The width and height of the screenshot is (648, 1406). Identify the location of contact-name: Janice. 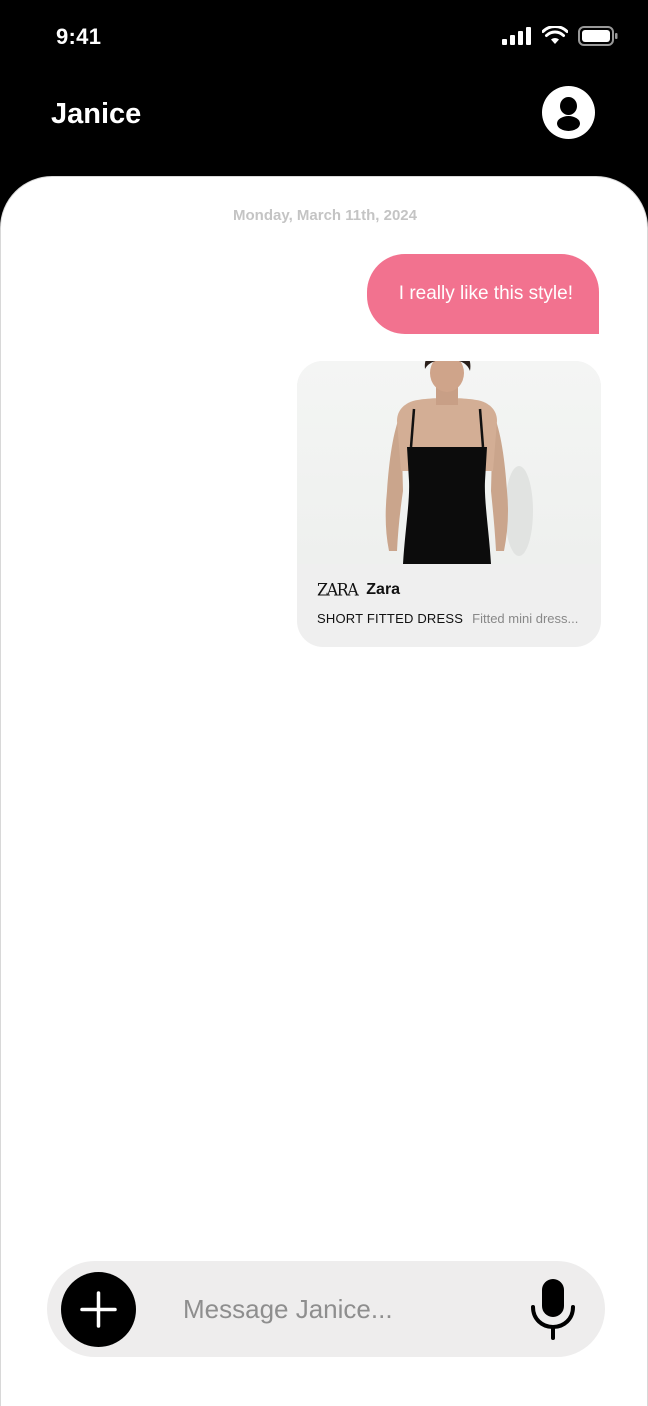
(96, 114).